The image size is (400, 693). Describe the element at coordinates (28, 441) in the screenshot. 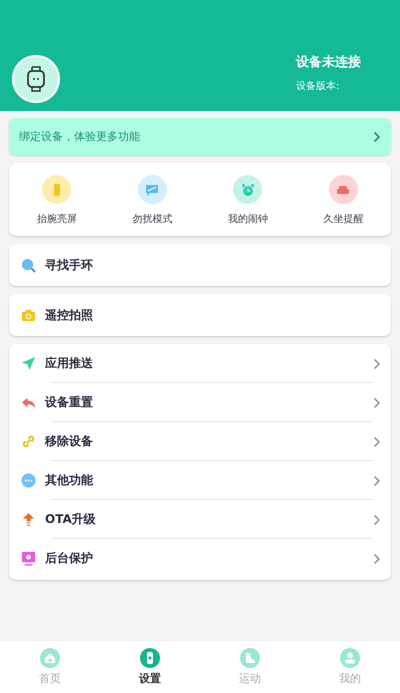

I see `link-icon` at that location.